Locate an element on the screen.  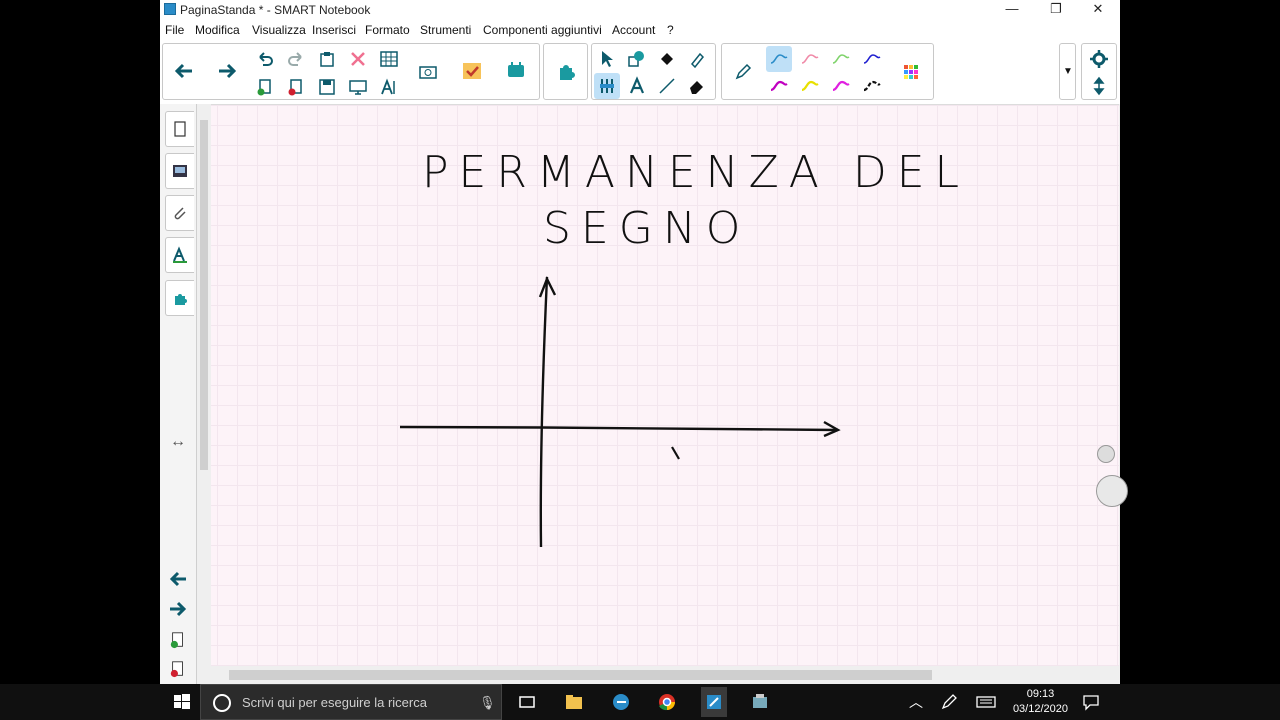
select-icon is located at coordinates (607, 59).